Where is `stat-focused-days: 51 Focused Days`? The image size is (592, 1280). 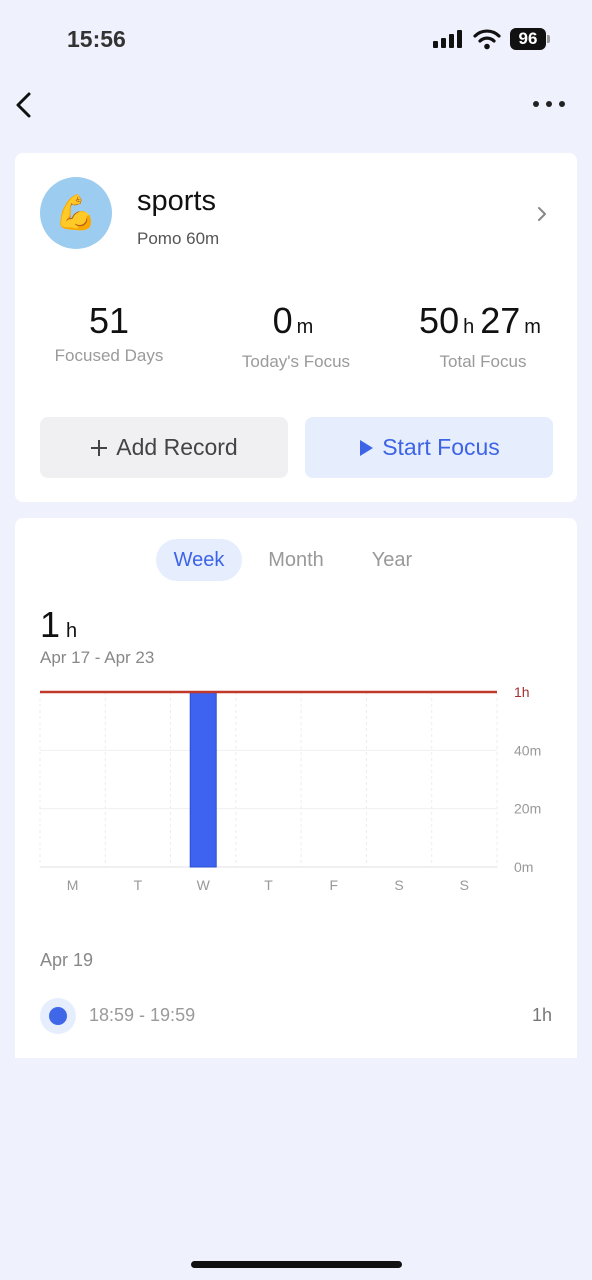 stat-focused-days: 51 Focused Days is located at coordinates (109, 332).